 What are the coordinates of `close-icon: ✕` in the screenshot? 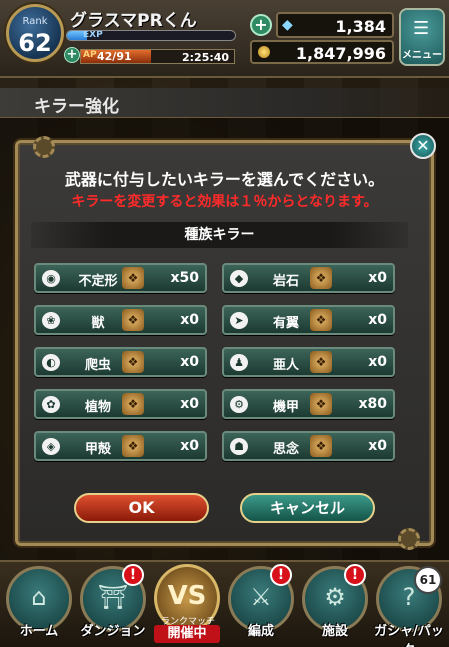 It's located at (423, 145).